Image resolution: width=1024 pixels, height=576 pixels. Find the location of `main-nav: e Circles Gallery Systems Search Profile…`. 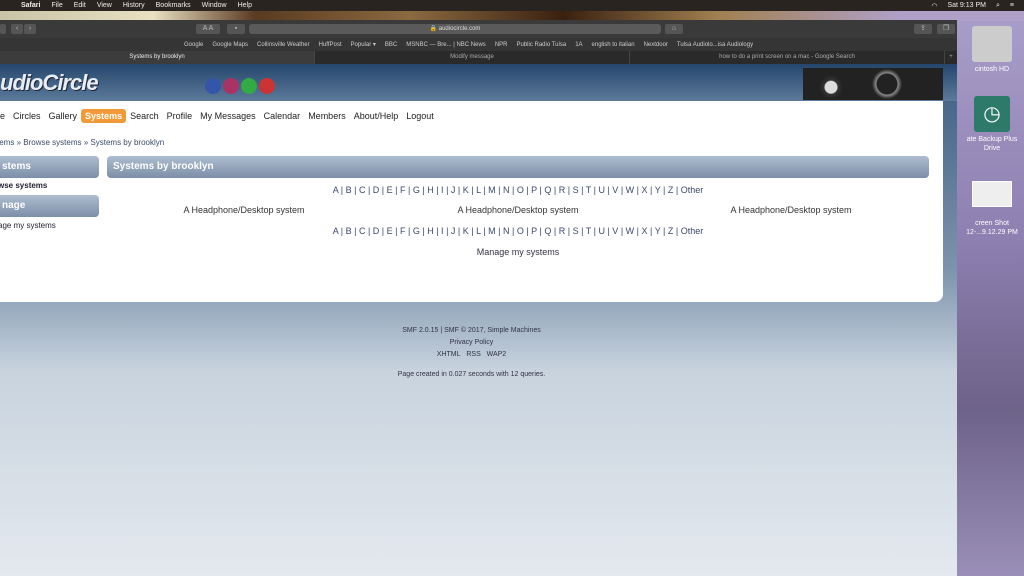

main-nav: e Circles Gallery Systems Search Profile… is located at coordinates (219, 116).